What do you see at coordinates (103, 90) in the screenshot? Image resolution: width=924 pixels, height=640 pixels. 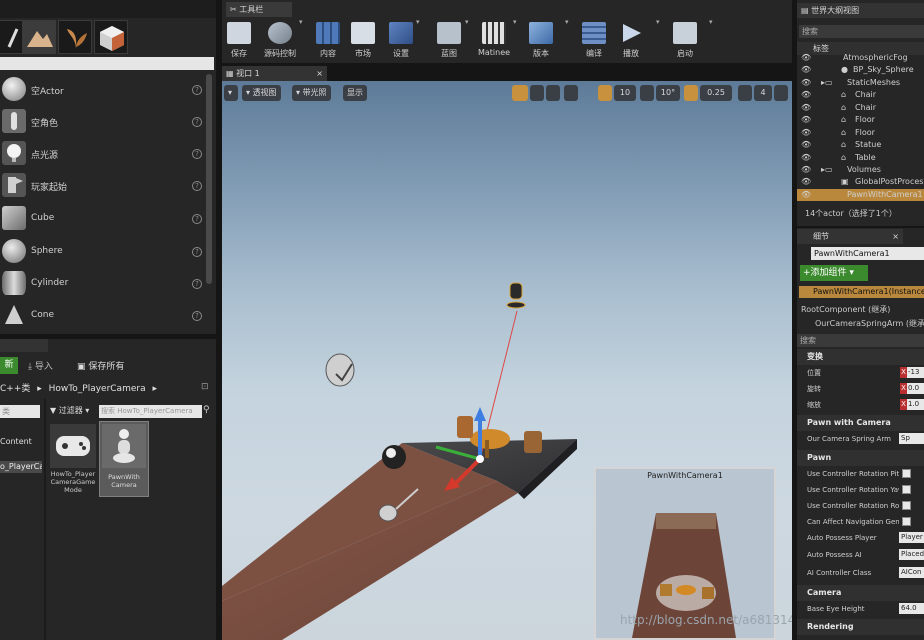 I see `place-item-empty-actor: 空Actor ?` at bounding box center [103, 90].